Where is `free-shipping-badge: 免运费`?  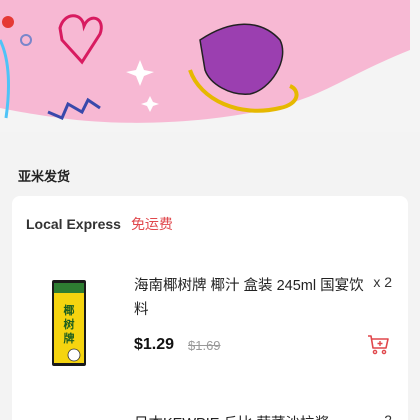
free-shipping-badge: 免运费 is located at coordinates (151, 224).